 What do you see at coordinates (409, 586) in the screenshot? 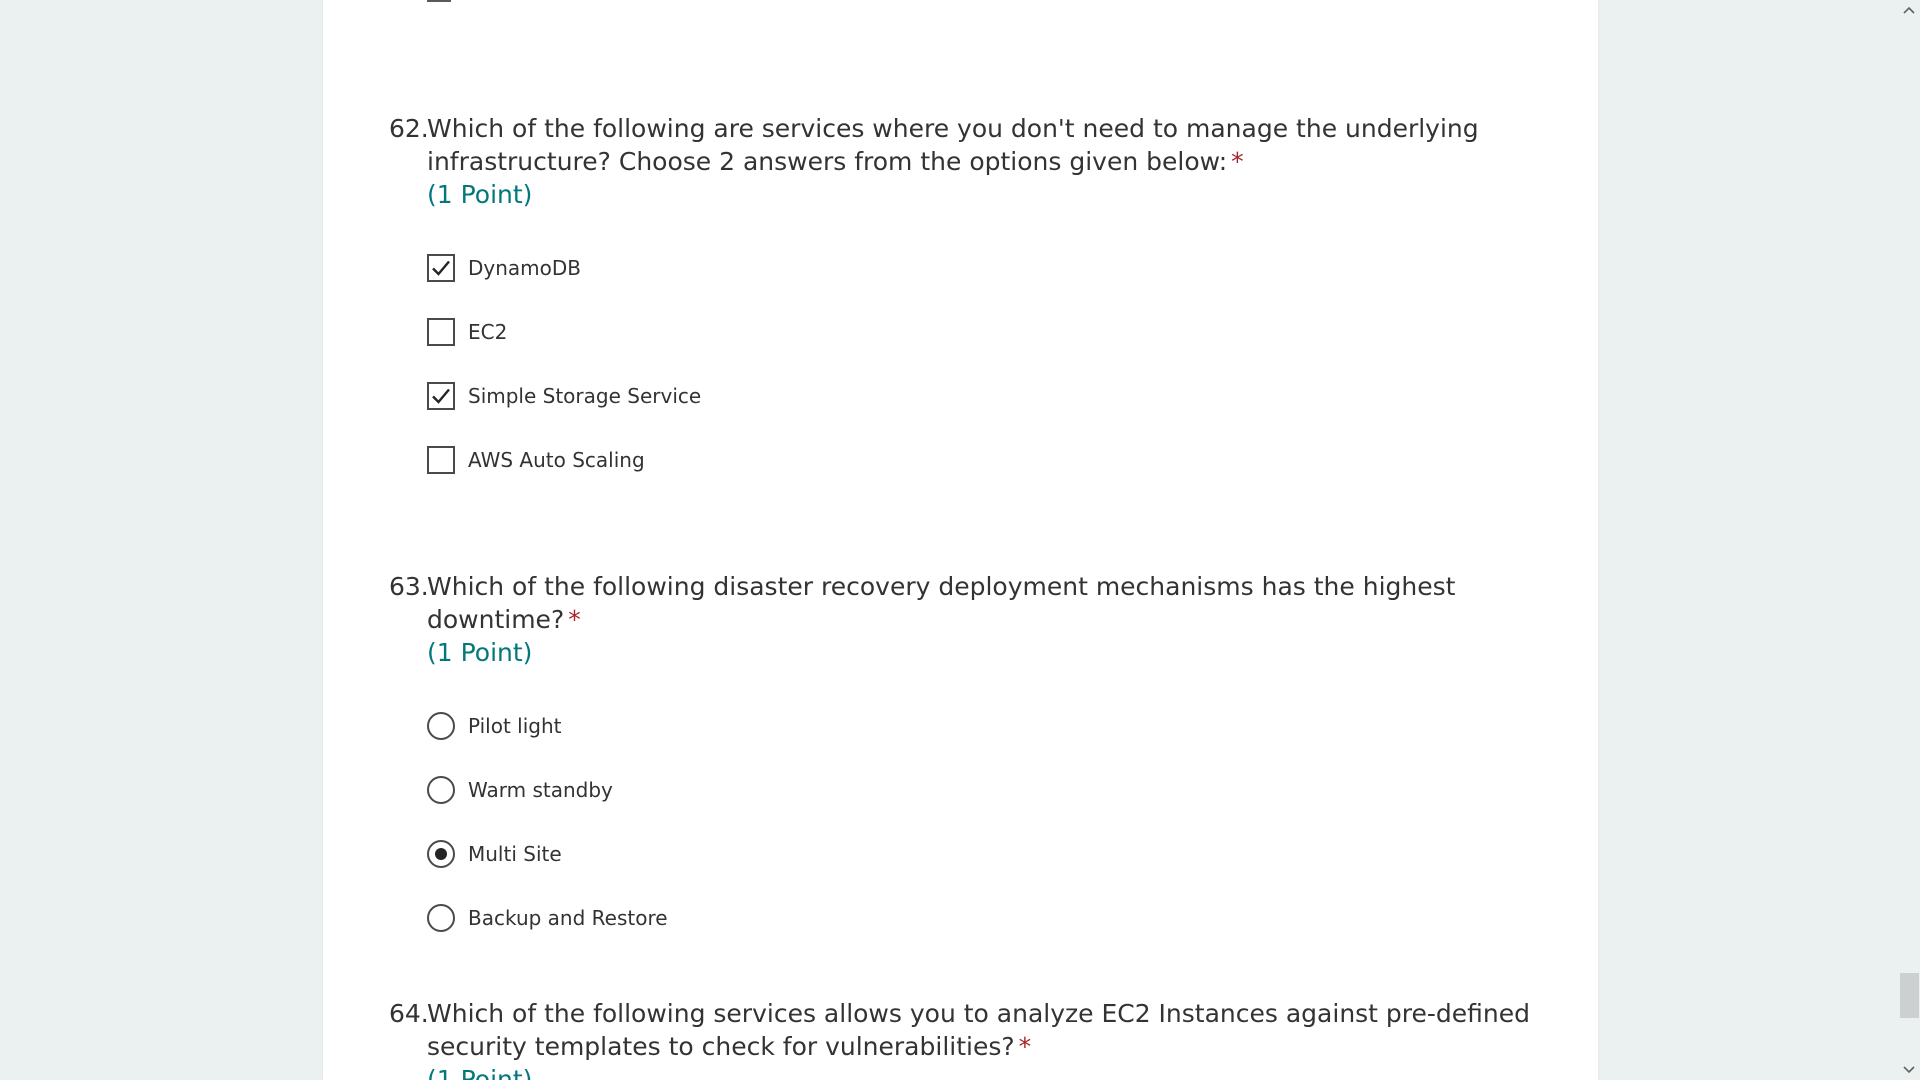
I see `question-63-number: 63.` at bounding box center [409, 586].